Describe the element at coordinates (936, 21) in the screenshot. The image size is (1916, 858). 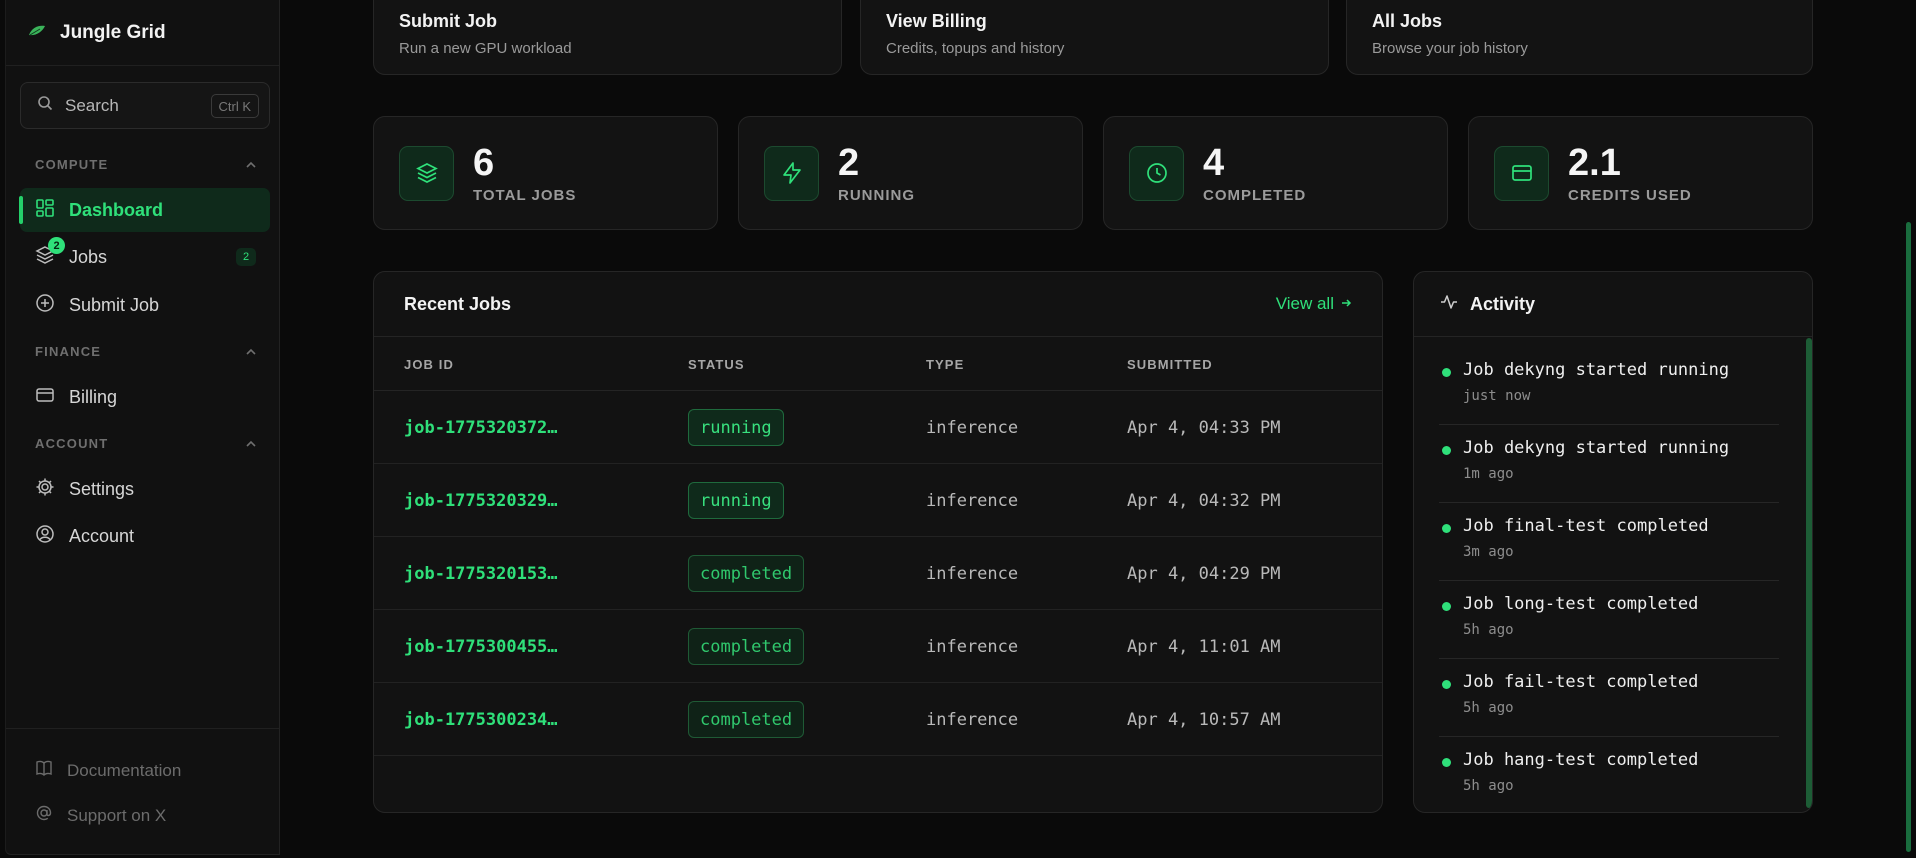
I see `quick-action-title: View Billing` at that location.